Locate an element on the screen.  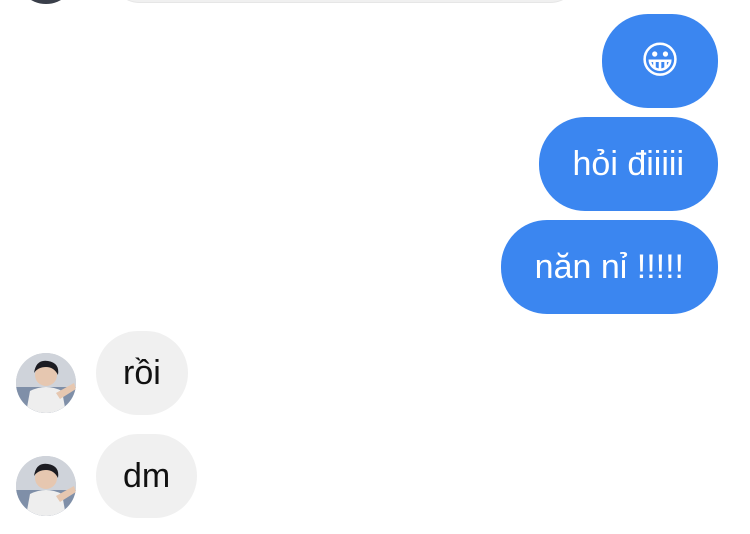
message-text: hỏi điiiii is located at coordinates (628, 164).